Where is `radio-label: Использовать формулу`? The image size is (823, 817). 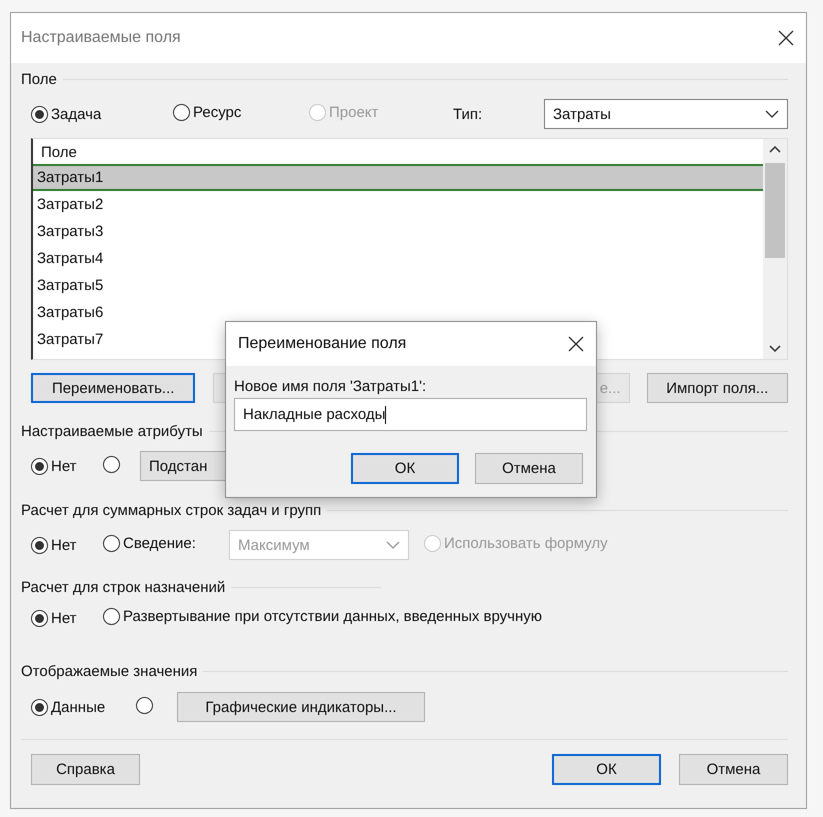 radio-label: Использовать формулу is located at coordinates (526, 543).